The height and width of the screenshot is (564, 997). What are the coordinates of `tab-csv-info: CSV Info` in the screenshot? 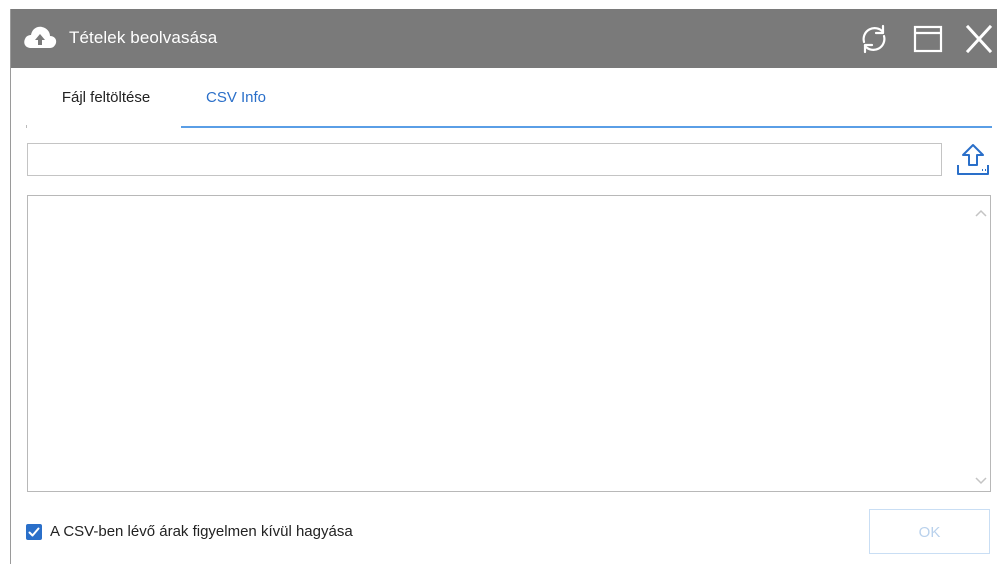 It's located at (236, 98).